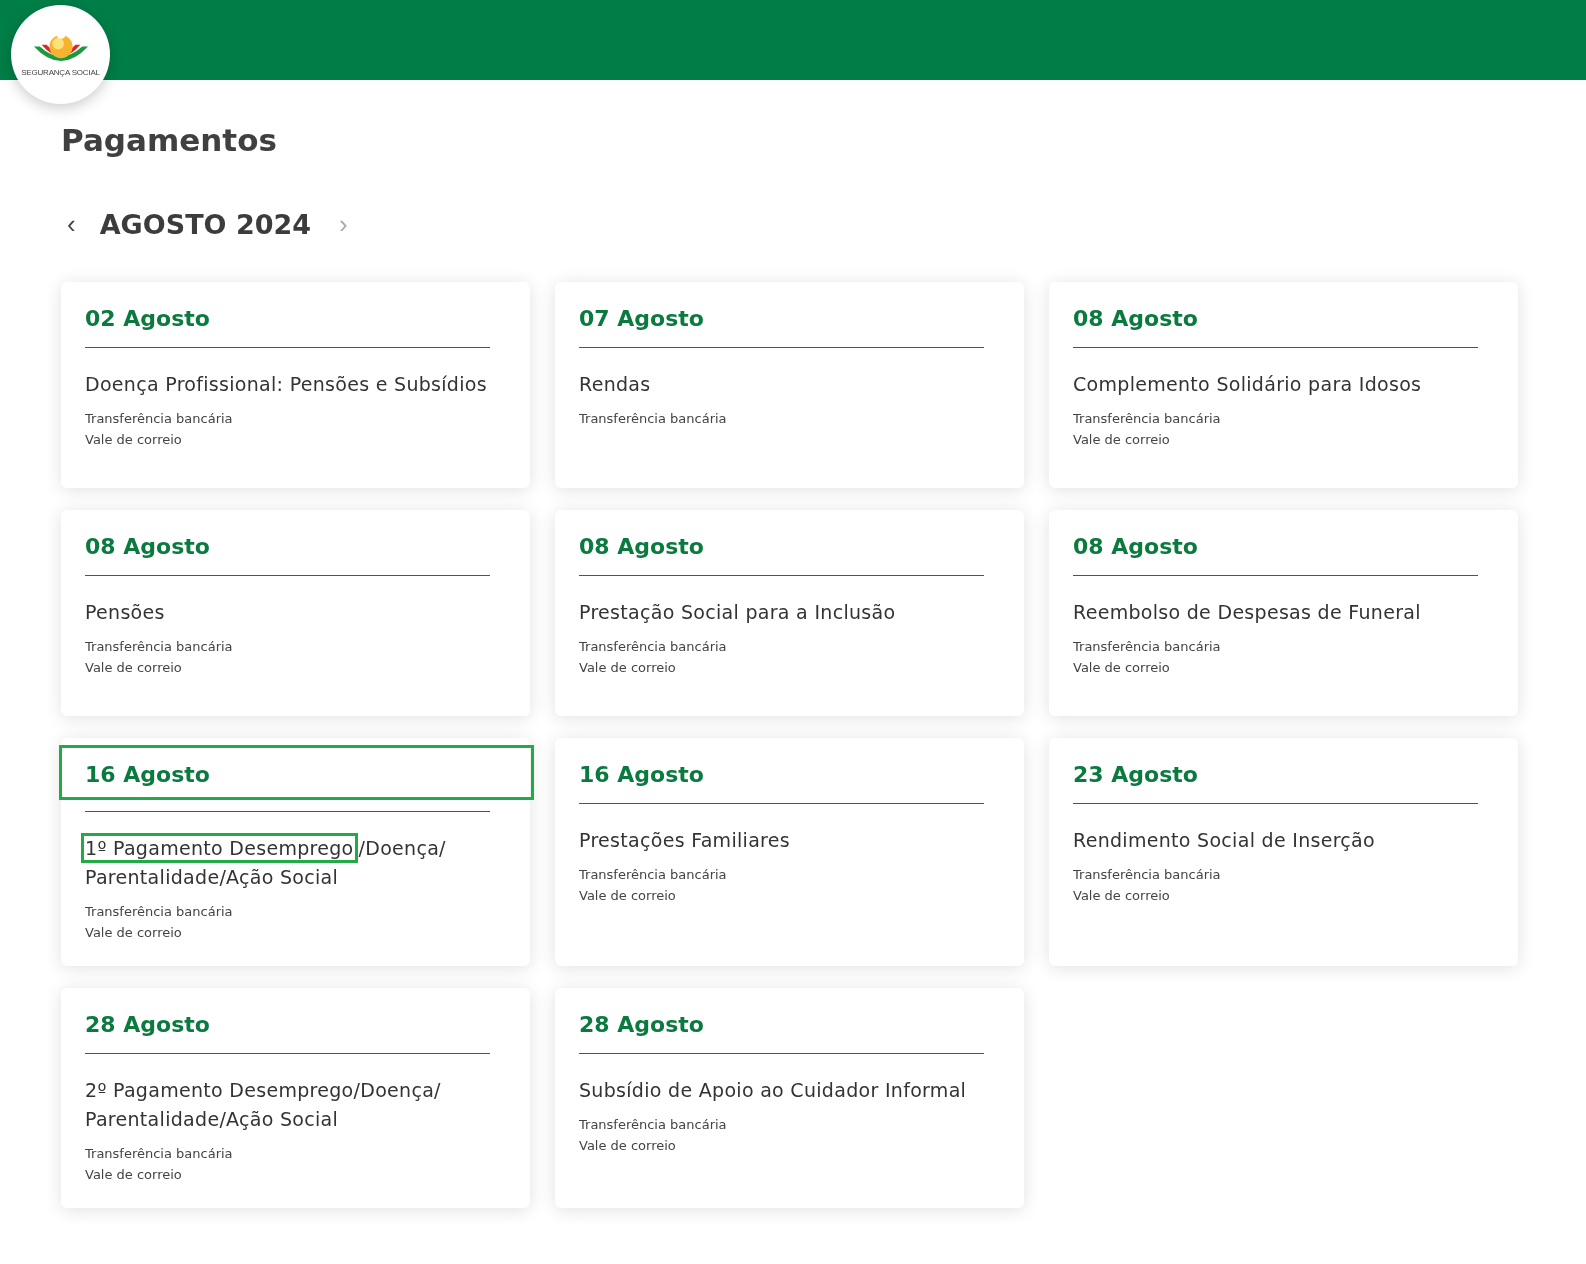 This screenshot has width=1586, height=1264. What do you see at coordinates (615, 384) in the screenshot?
I see `payment-title: Rendas` at bounding box center [615, 384].